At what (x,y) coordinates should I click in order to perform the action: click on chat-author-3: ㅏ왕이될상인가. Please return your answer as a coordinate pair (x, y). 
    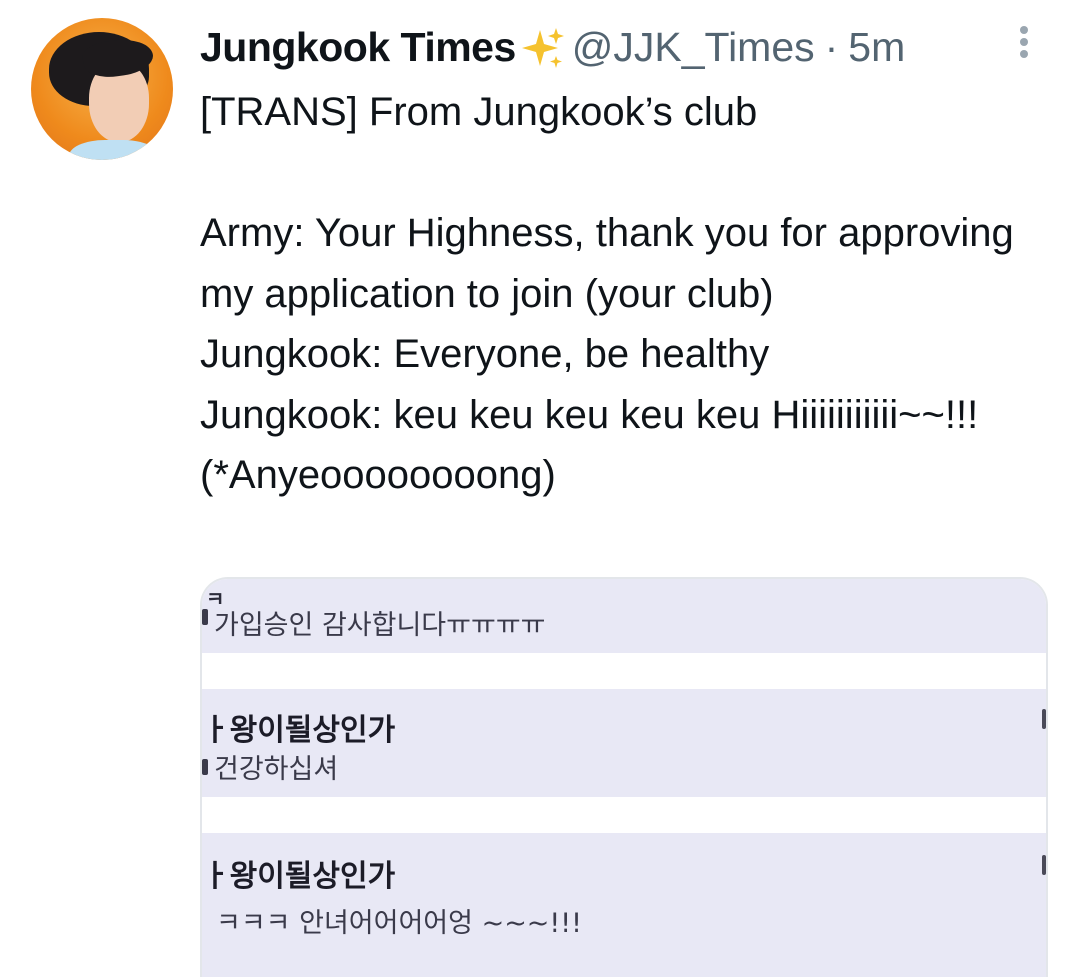
    Looking at the image, I should click on (299, 876).